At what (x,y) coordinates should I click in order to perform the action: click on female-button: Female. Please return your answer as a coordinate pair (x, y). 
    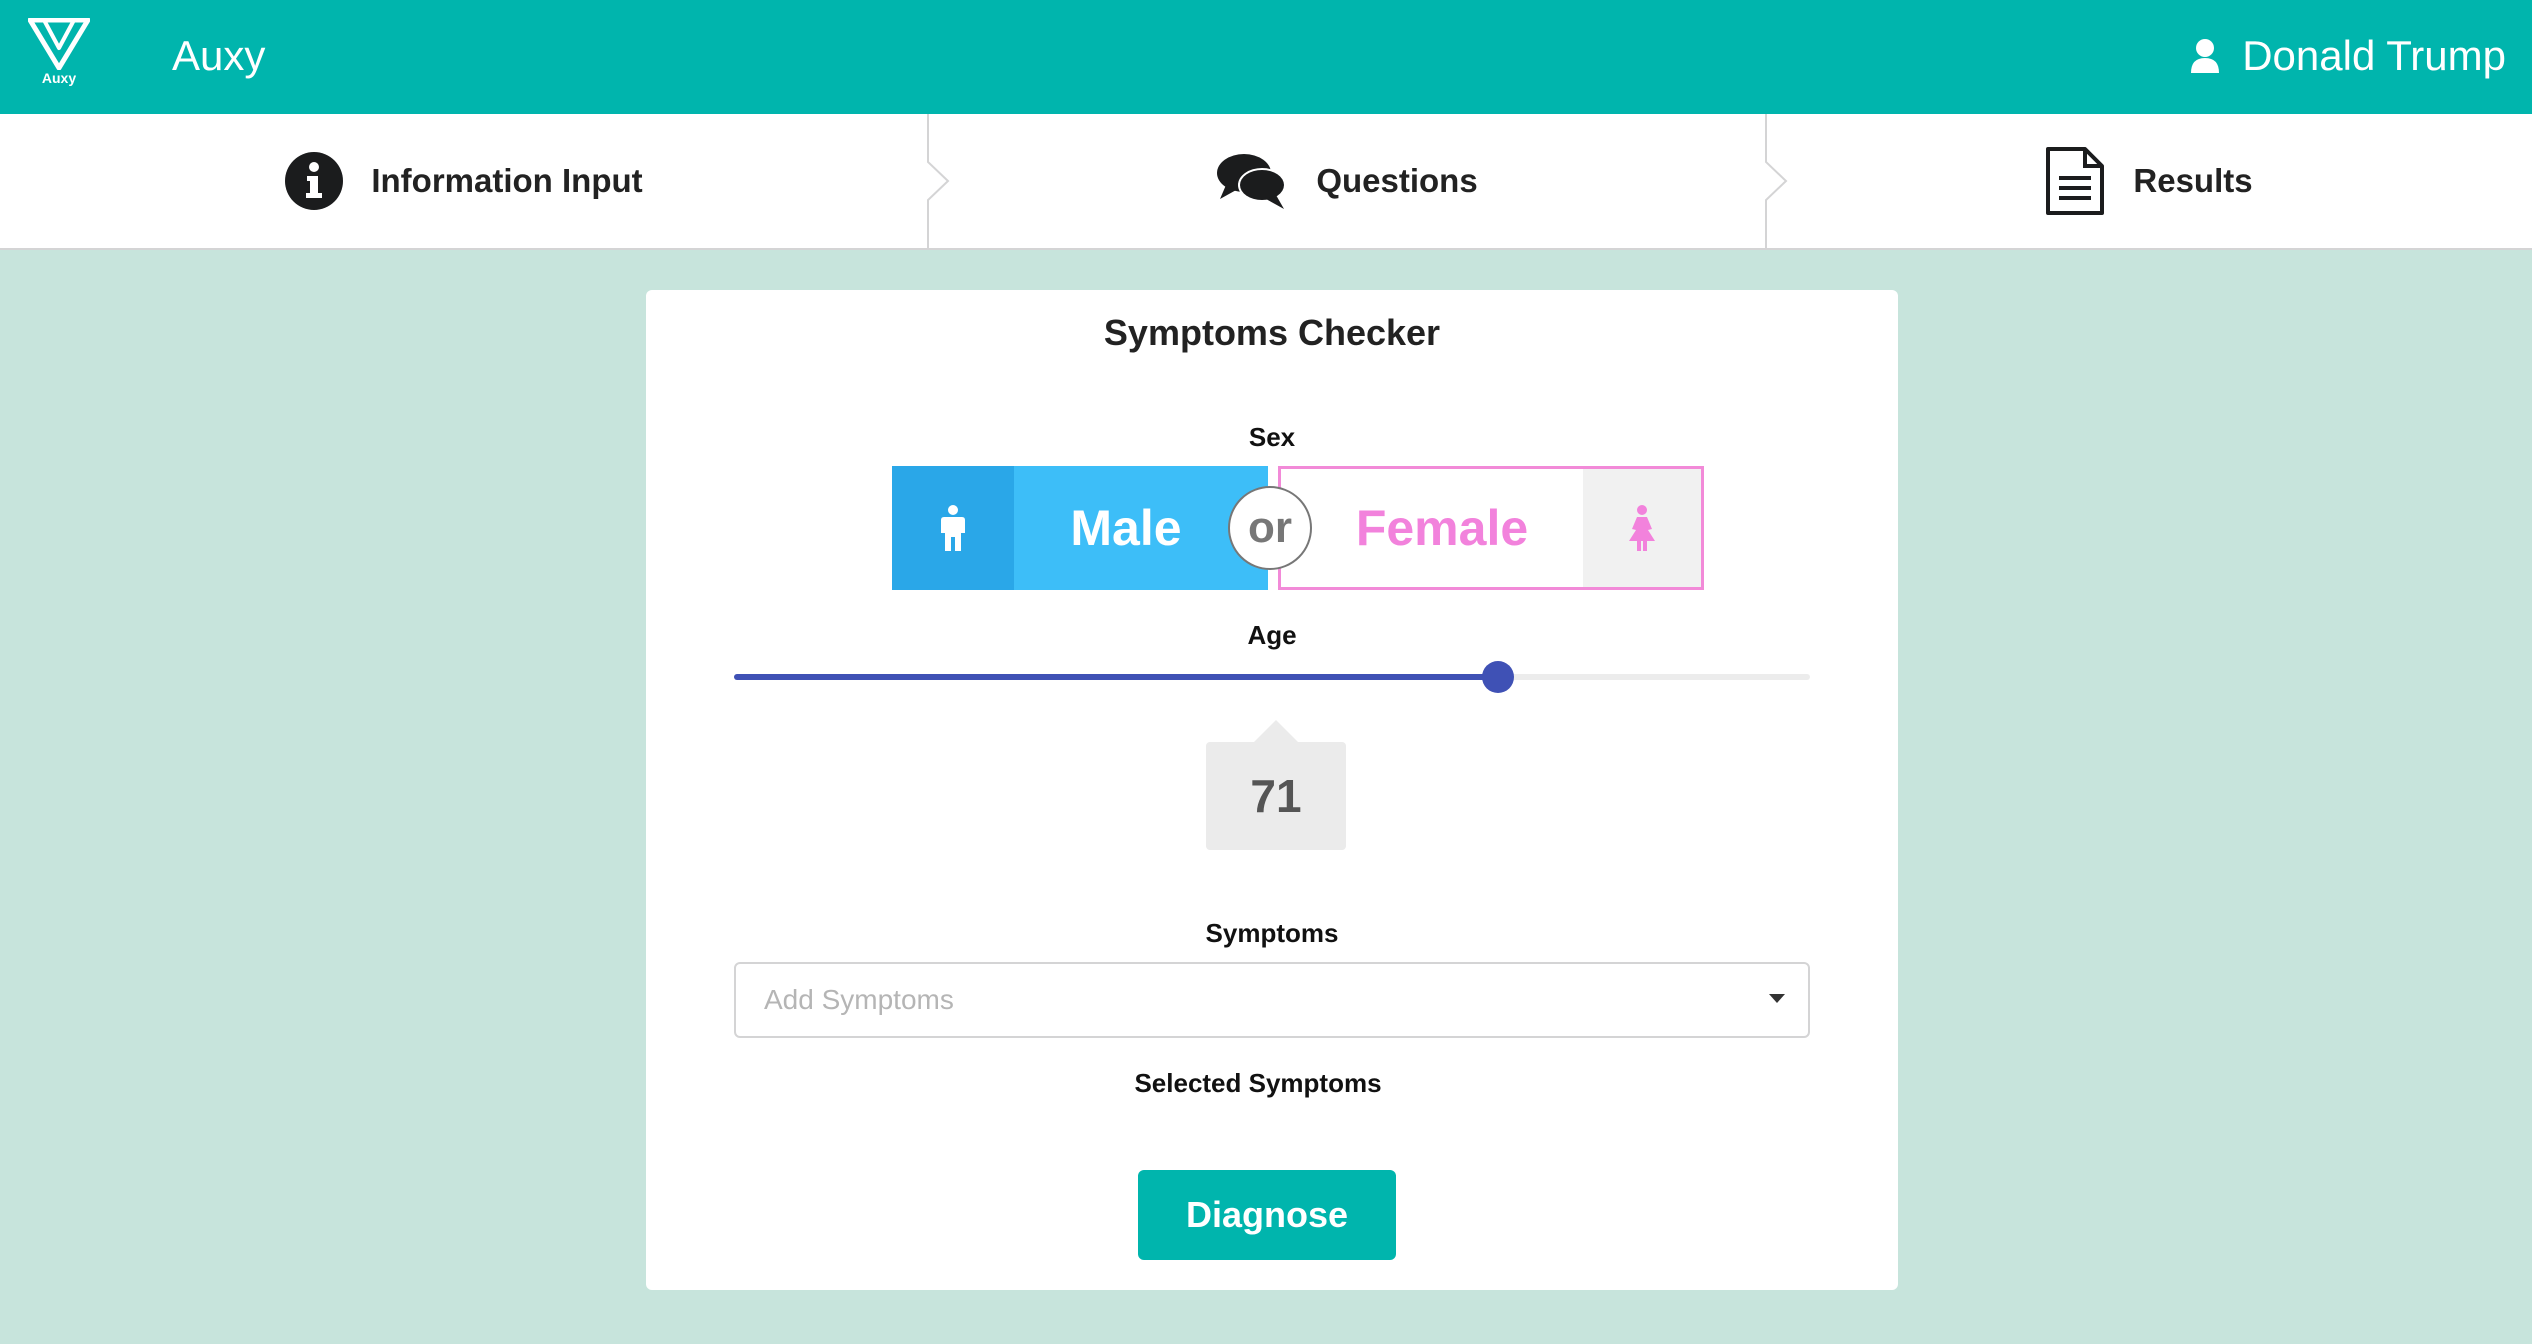
    Looking at the image, I should click on (1491, 528).